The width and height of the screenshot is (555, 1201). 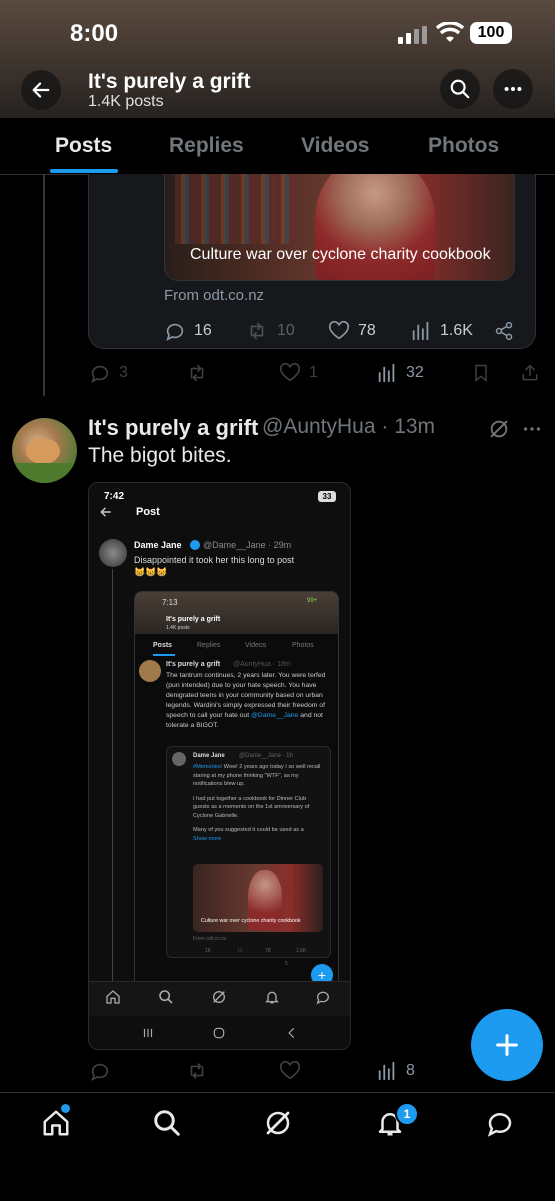 I want to click on more-dots-icon, so click(x=513, y=89).